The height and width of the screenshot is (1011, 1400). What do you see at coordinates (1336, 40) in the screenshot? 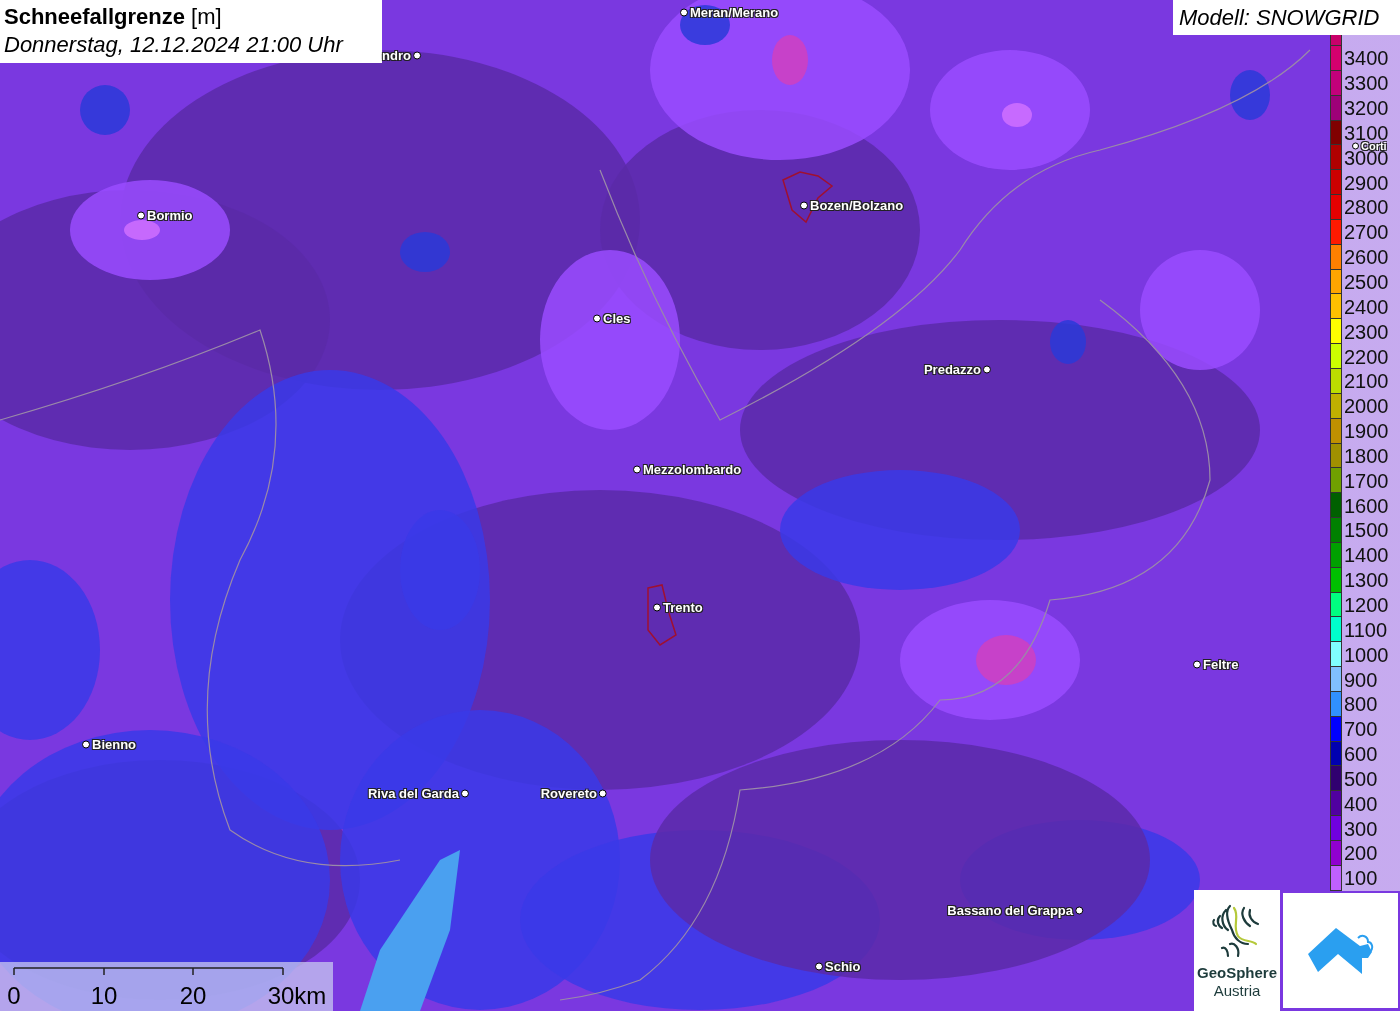
I see `legend-swatch` at bounding box center [1336, 40].